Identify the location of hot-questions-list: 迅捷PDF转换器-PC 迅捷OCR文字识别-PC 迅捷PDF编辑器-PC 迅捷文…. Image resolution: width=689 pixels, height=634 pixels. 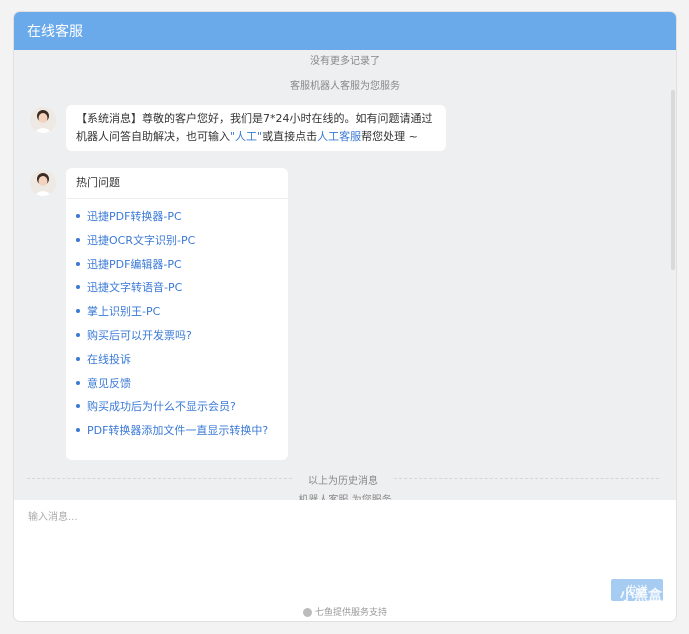
(177, 323).